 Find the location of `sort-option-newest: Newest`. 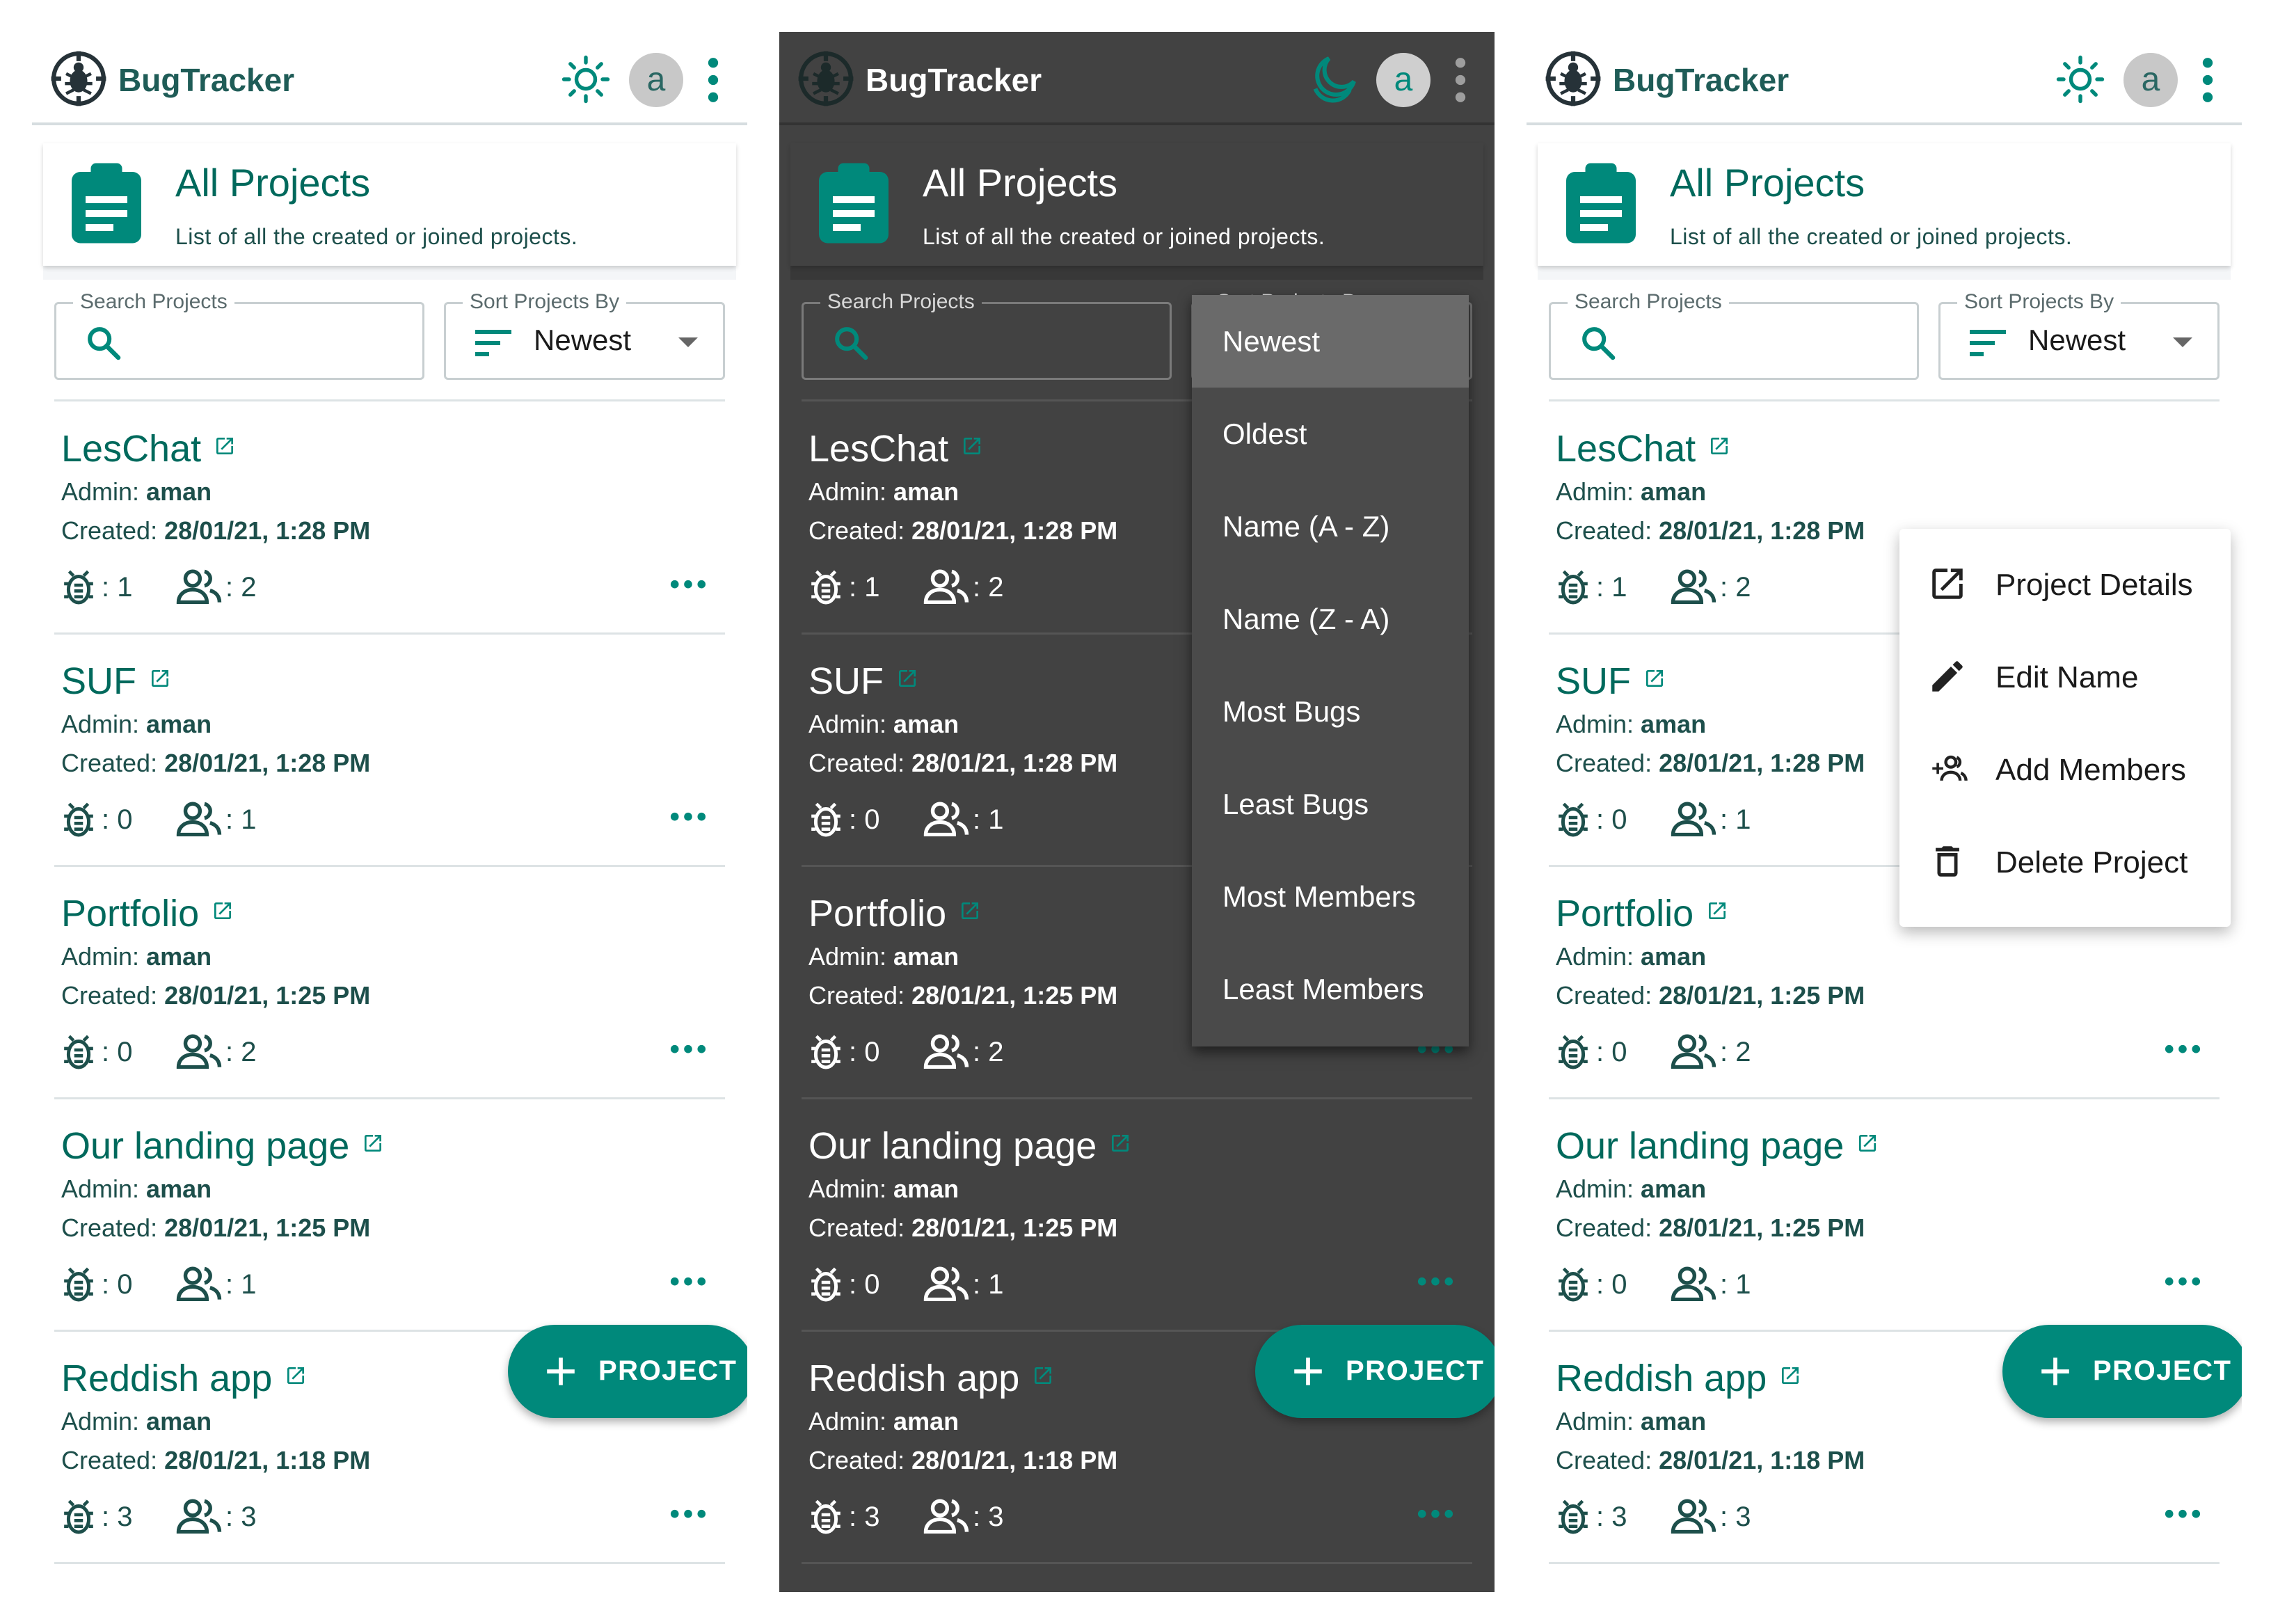

sort-option-newest: Newest is located at coordinates (1330, 341).